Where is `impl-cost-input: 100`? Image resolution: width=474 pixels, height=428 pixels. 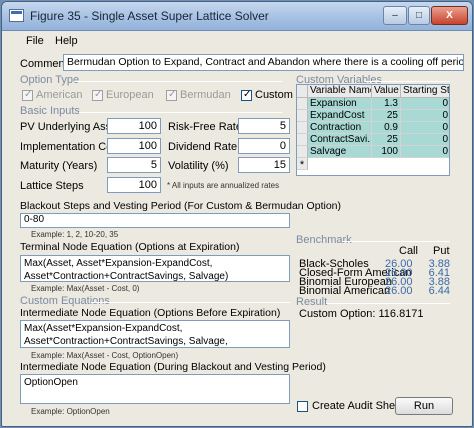
impl-cost-input: 100 is located at coordinates (134, 146).